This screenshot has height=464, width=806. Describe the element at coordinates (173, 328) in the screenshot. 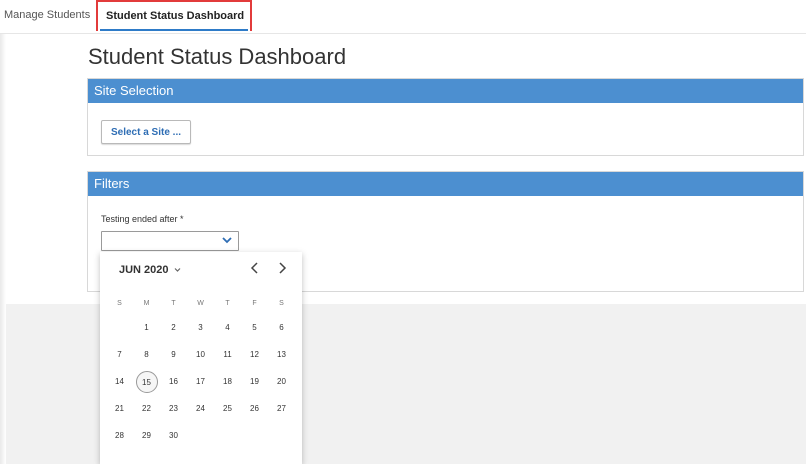

I see `calendar-day: 2` at that location.